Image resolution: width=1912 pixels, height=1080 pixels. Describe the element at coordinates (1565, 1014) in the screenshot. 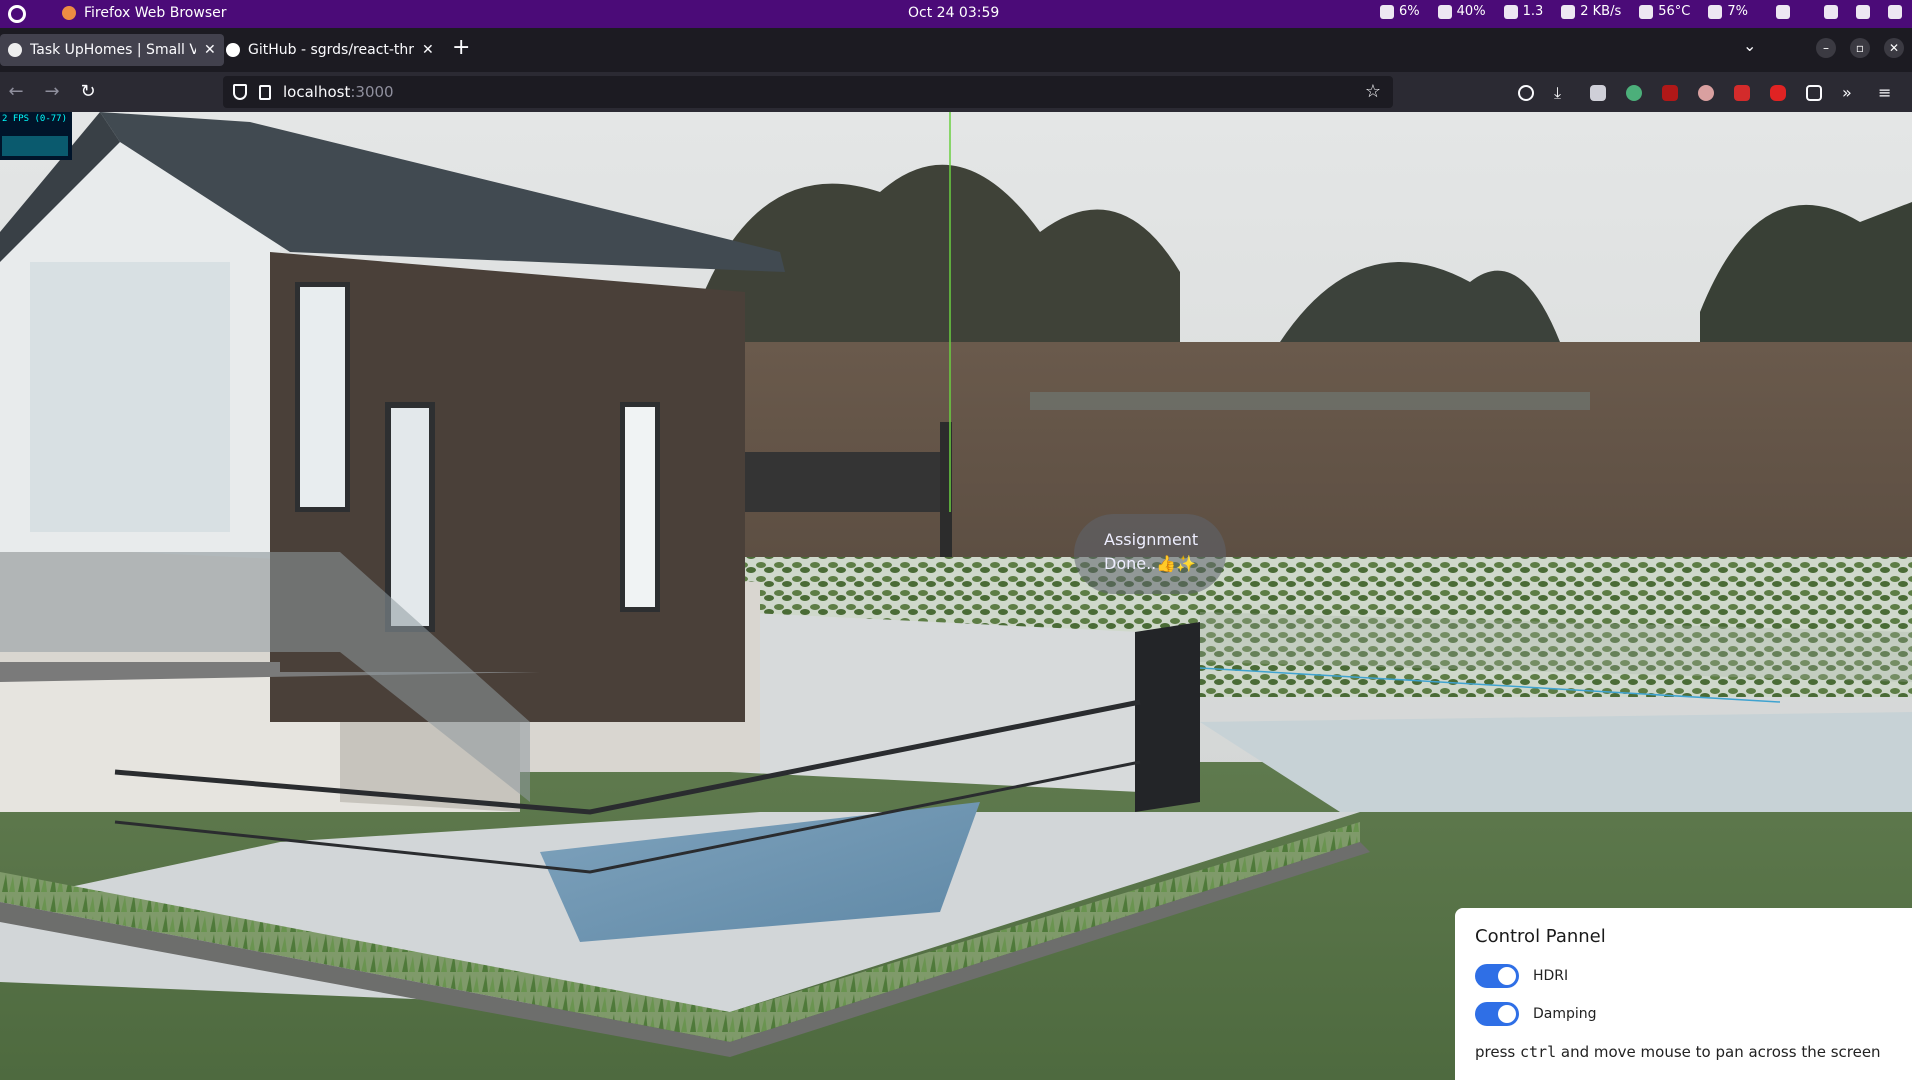

I see `damping-label: Damping` at that location.